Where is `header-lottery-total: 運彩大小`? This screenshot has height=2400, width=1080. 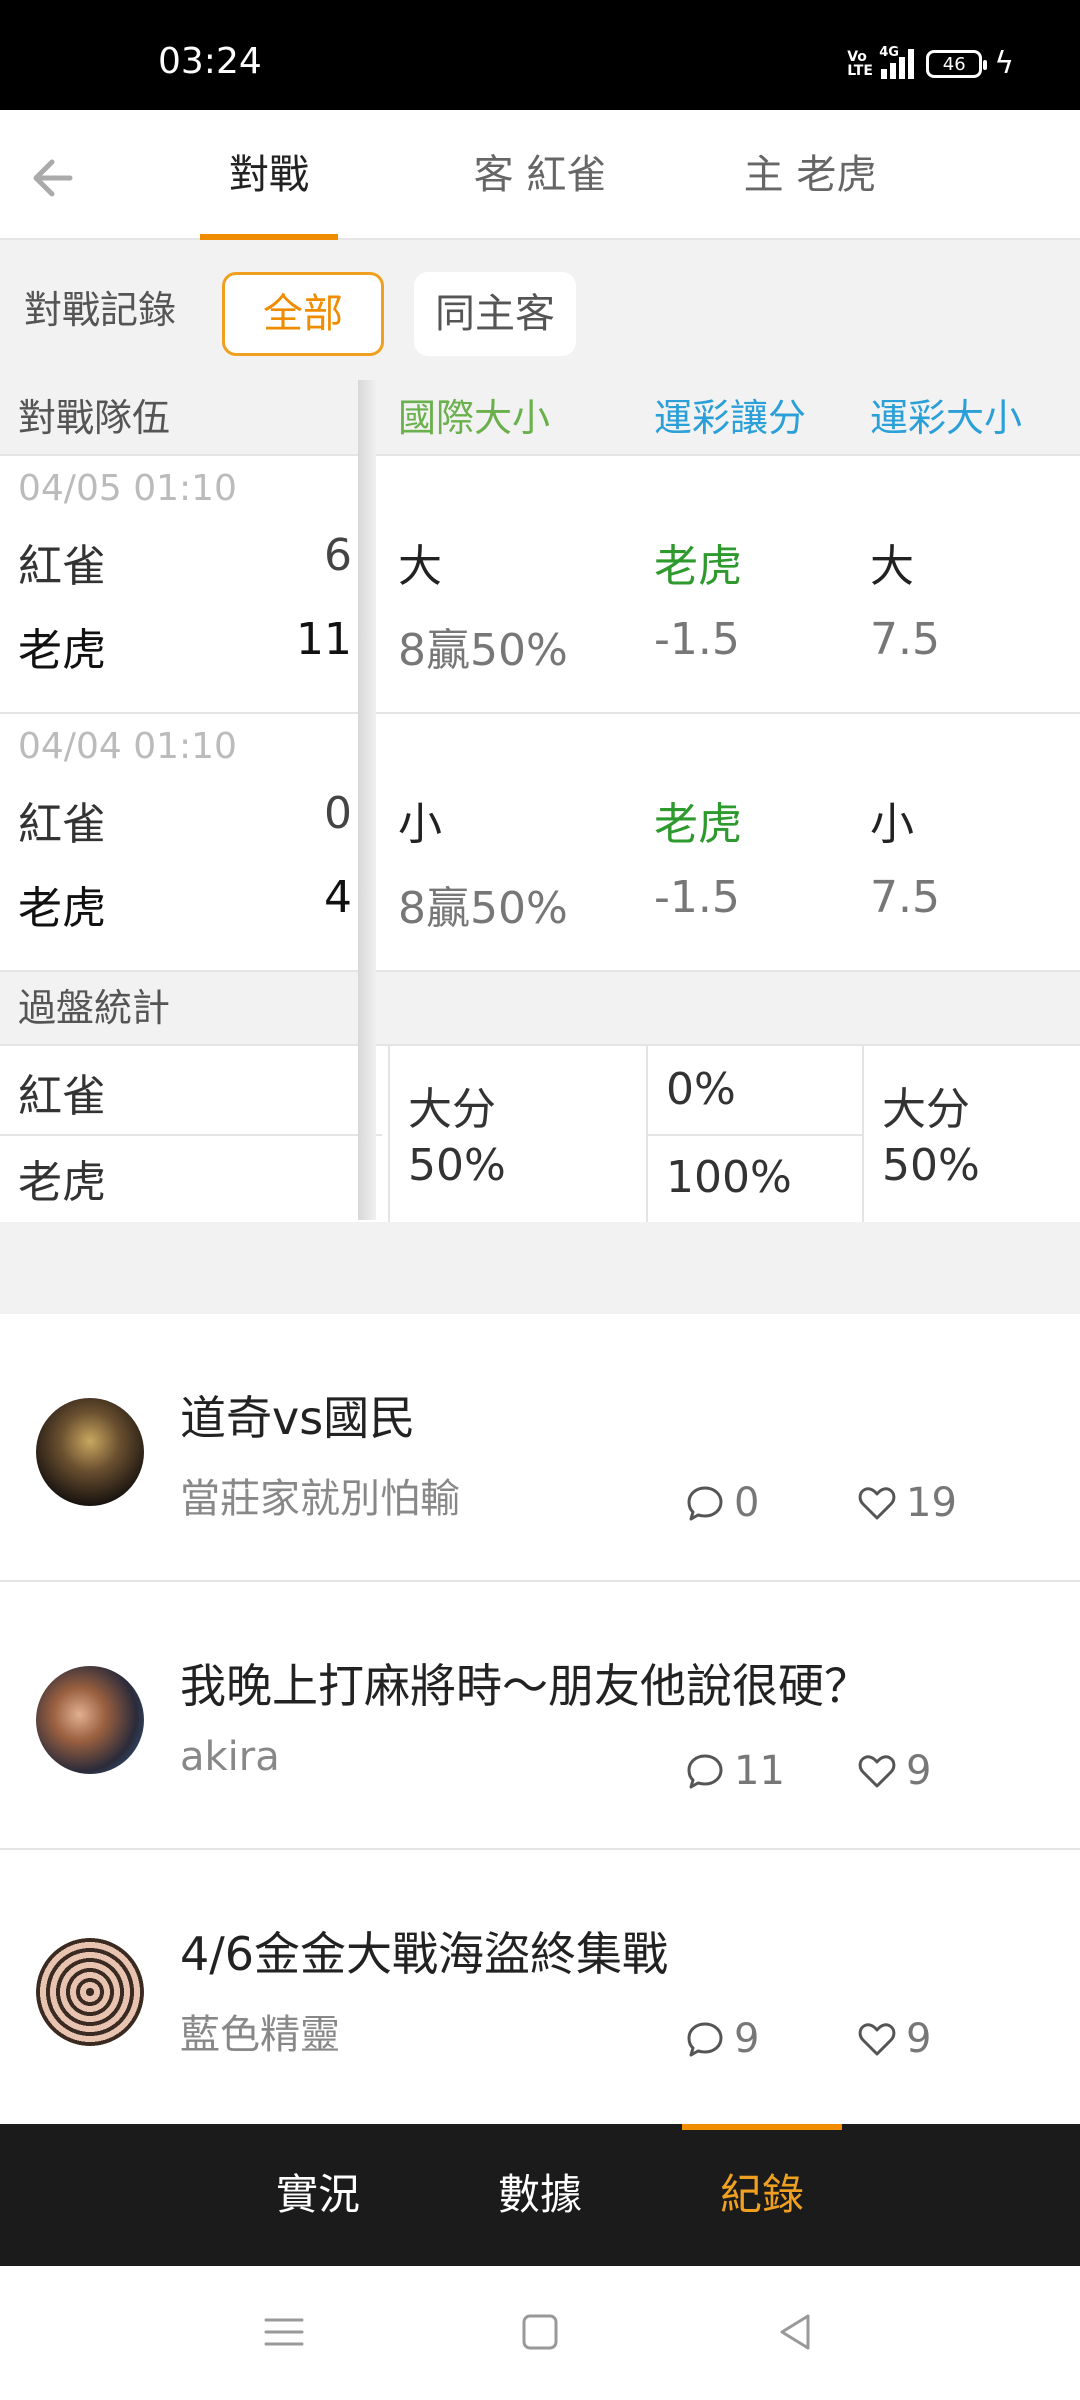
header-lottery-total: 運彩大小 is located at coordinates (946, 418).